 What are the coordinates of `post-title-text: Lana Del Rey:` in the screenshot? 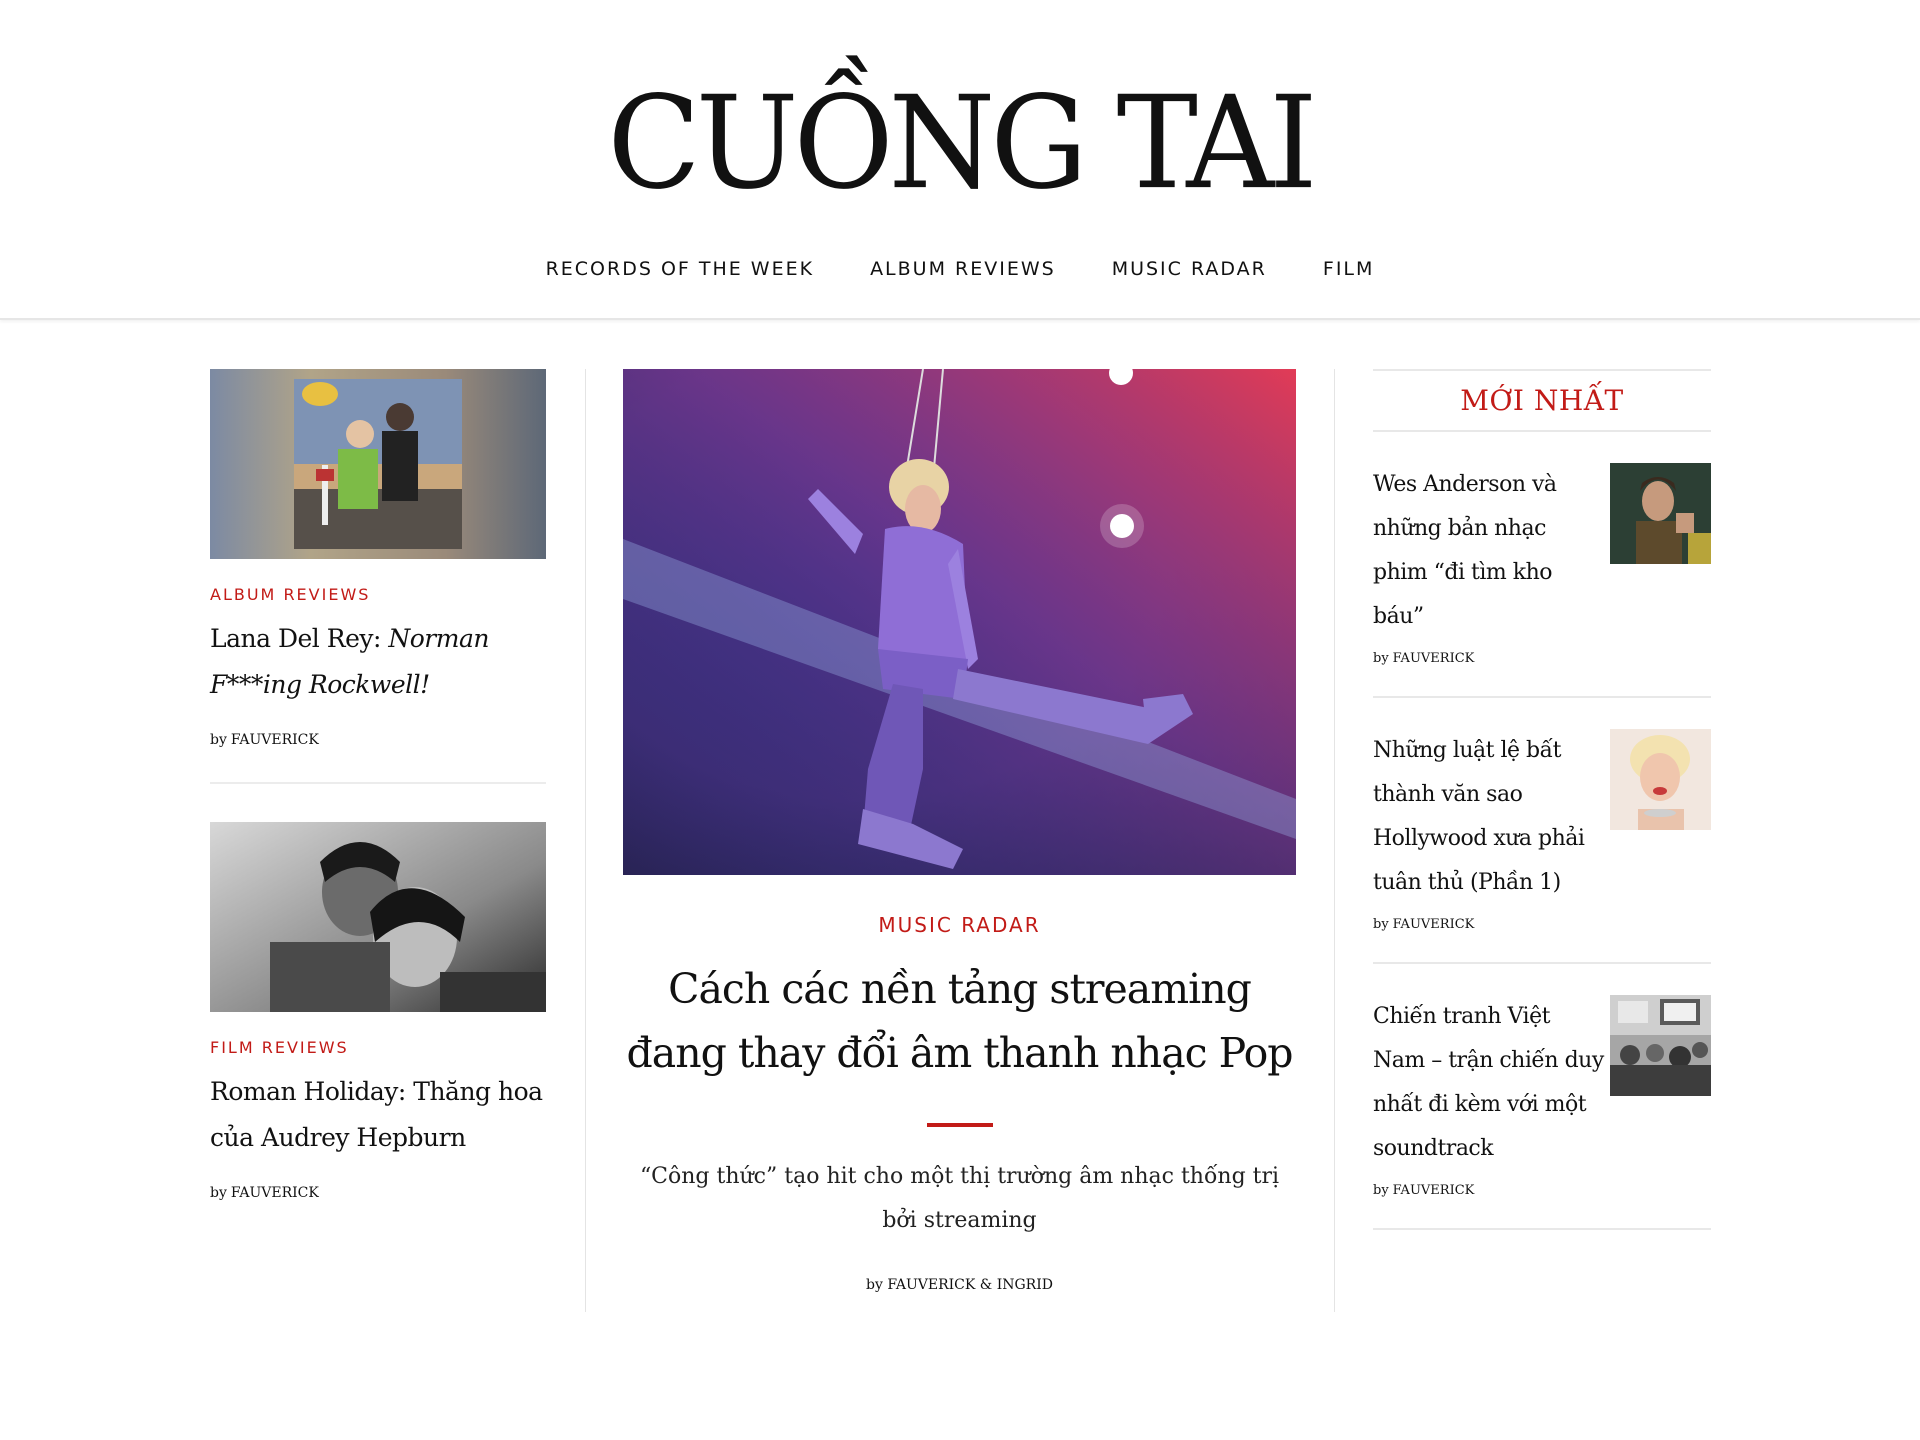 It's located at (299, 638).